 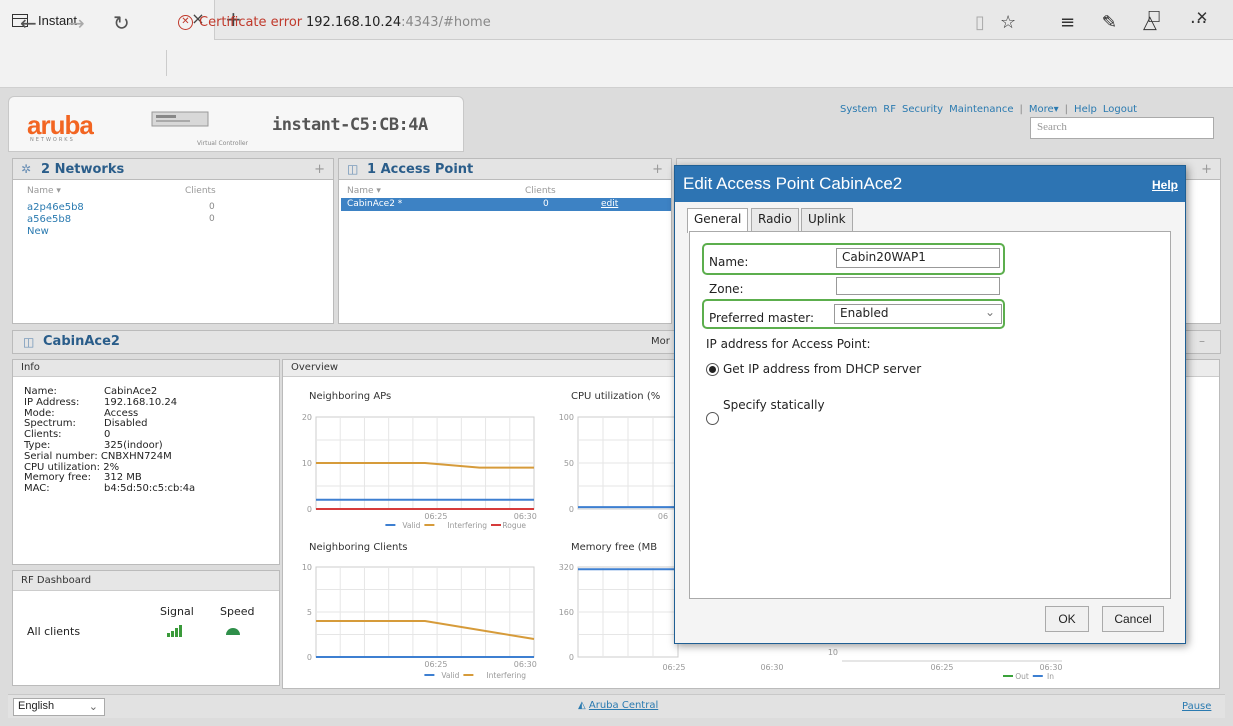 What do you see at coordinates (398, 22) in the screenshot?
I see `url-field: 192.168.10.24:4343/#home` at bounding box center [398, 22].